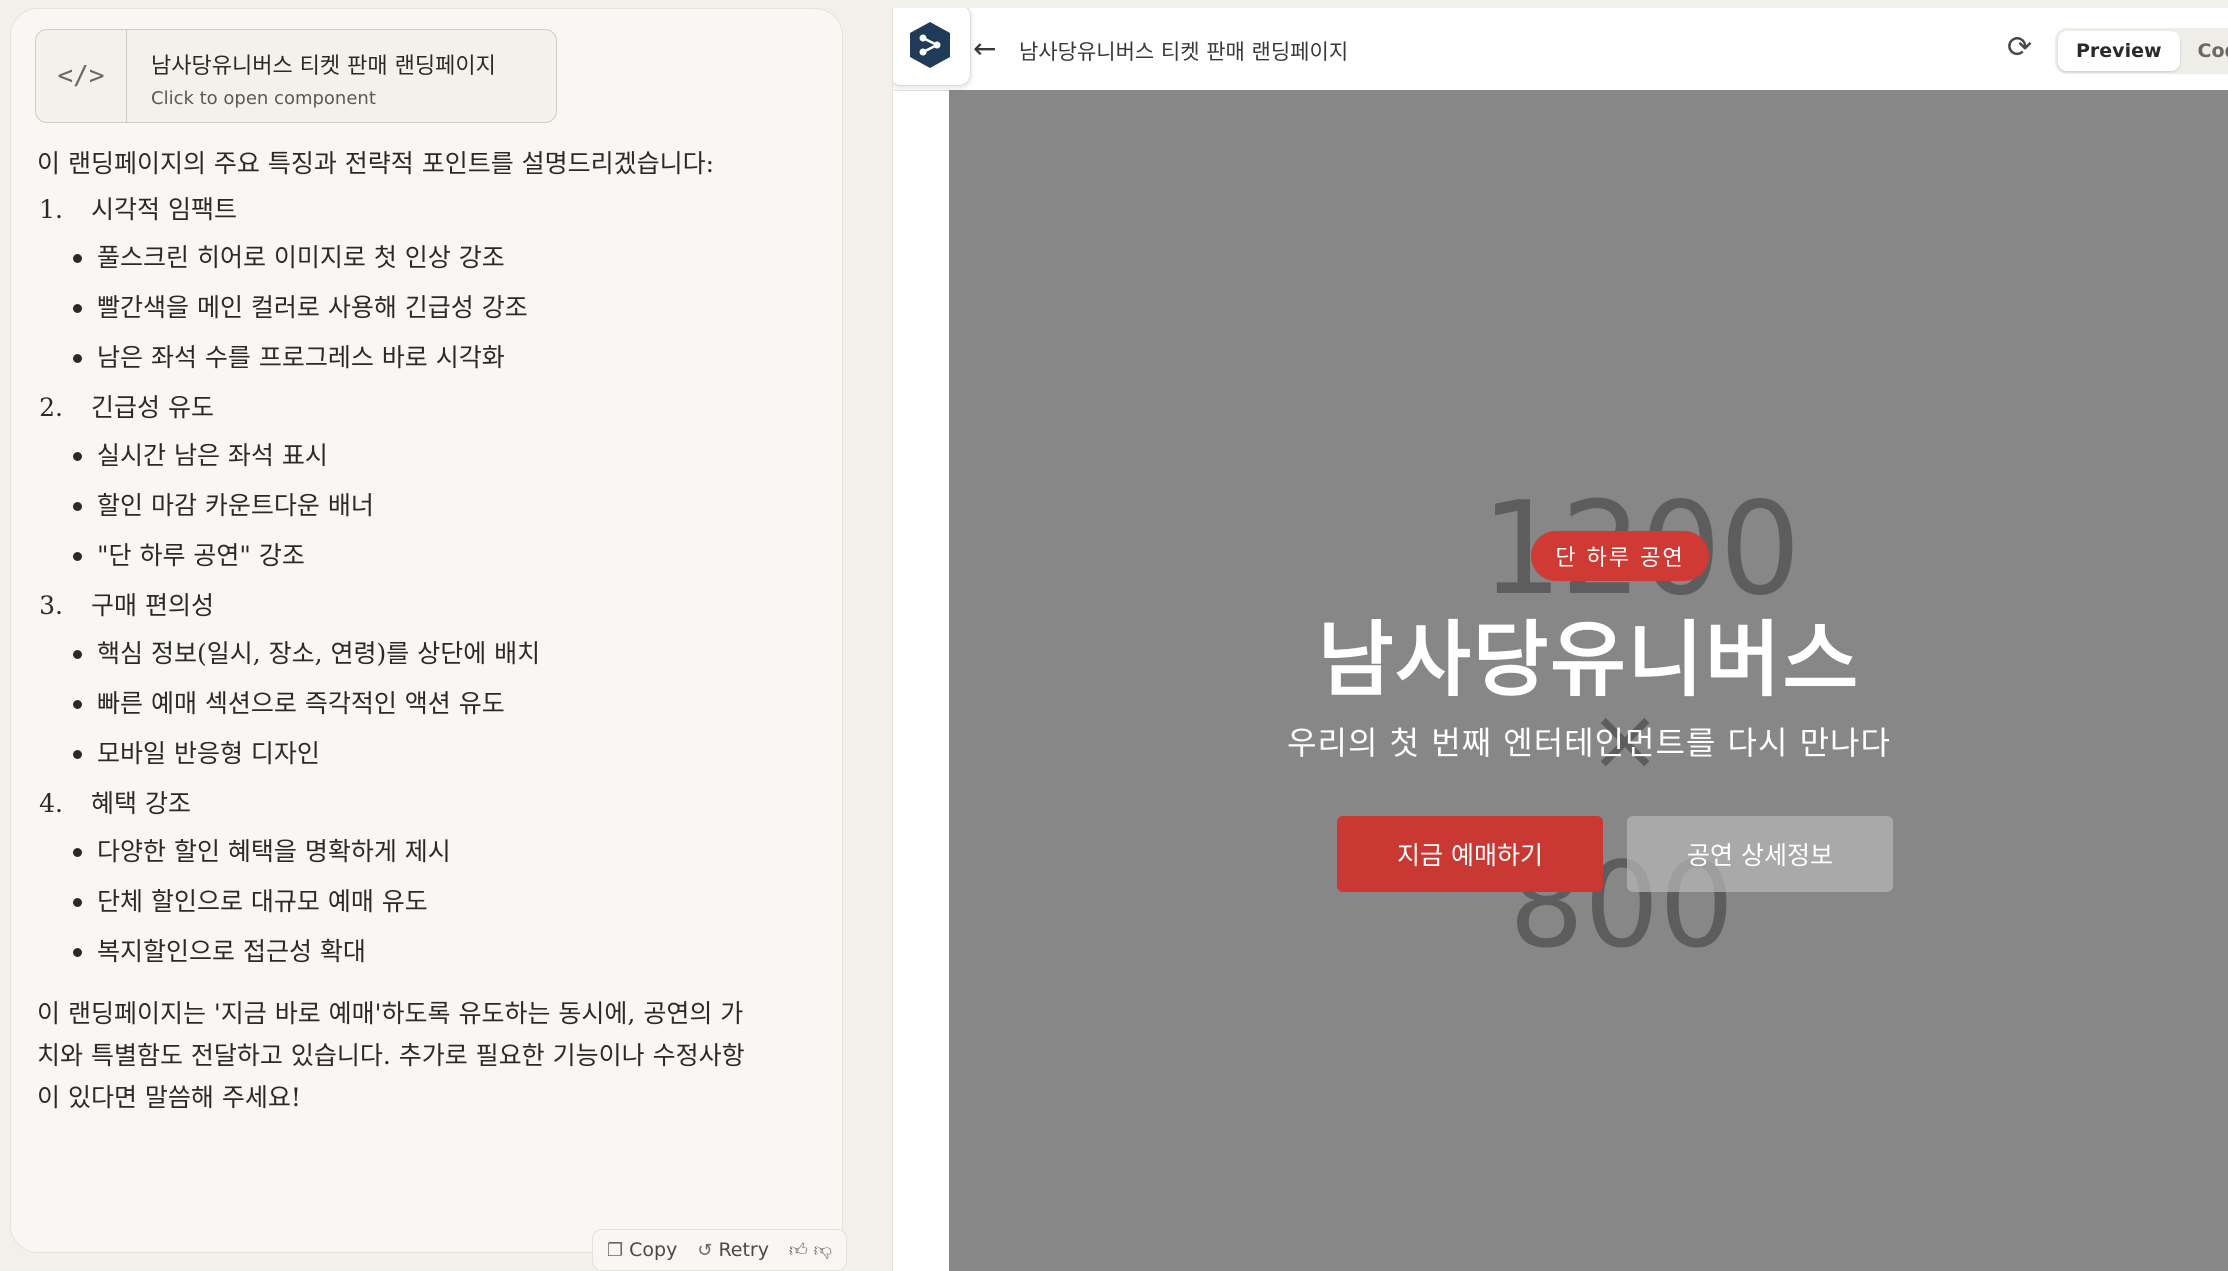  What do you see at coordinates (798, 1250) in the screenshot?
I see `thumbs-up-icon: 👍︎` at bounding box center [798, 1250].